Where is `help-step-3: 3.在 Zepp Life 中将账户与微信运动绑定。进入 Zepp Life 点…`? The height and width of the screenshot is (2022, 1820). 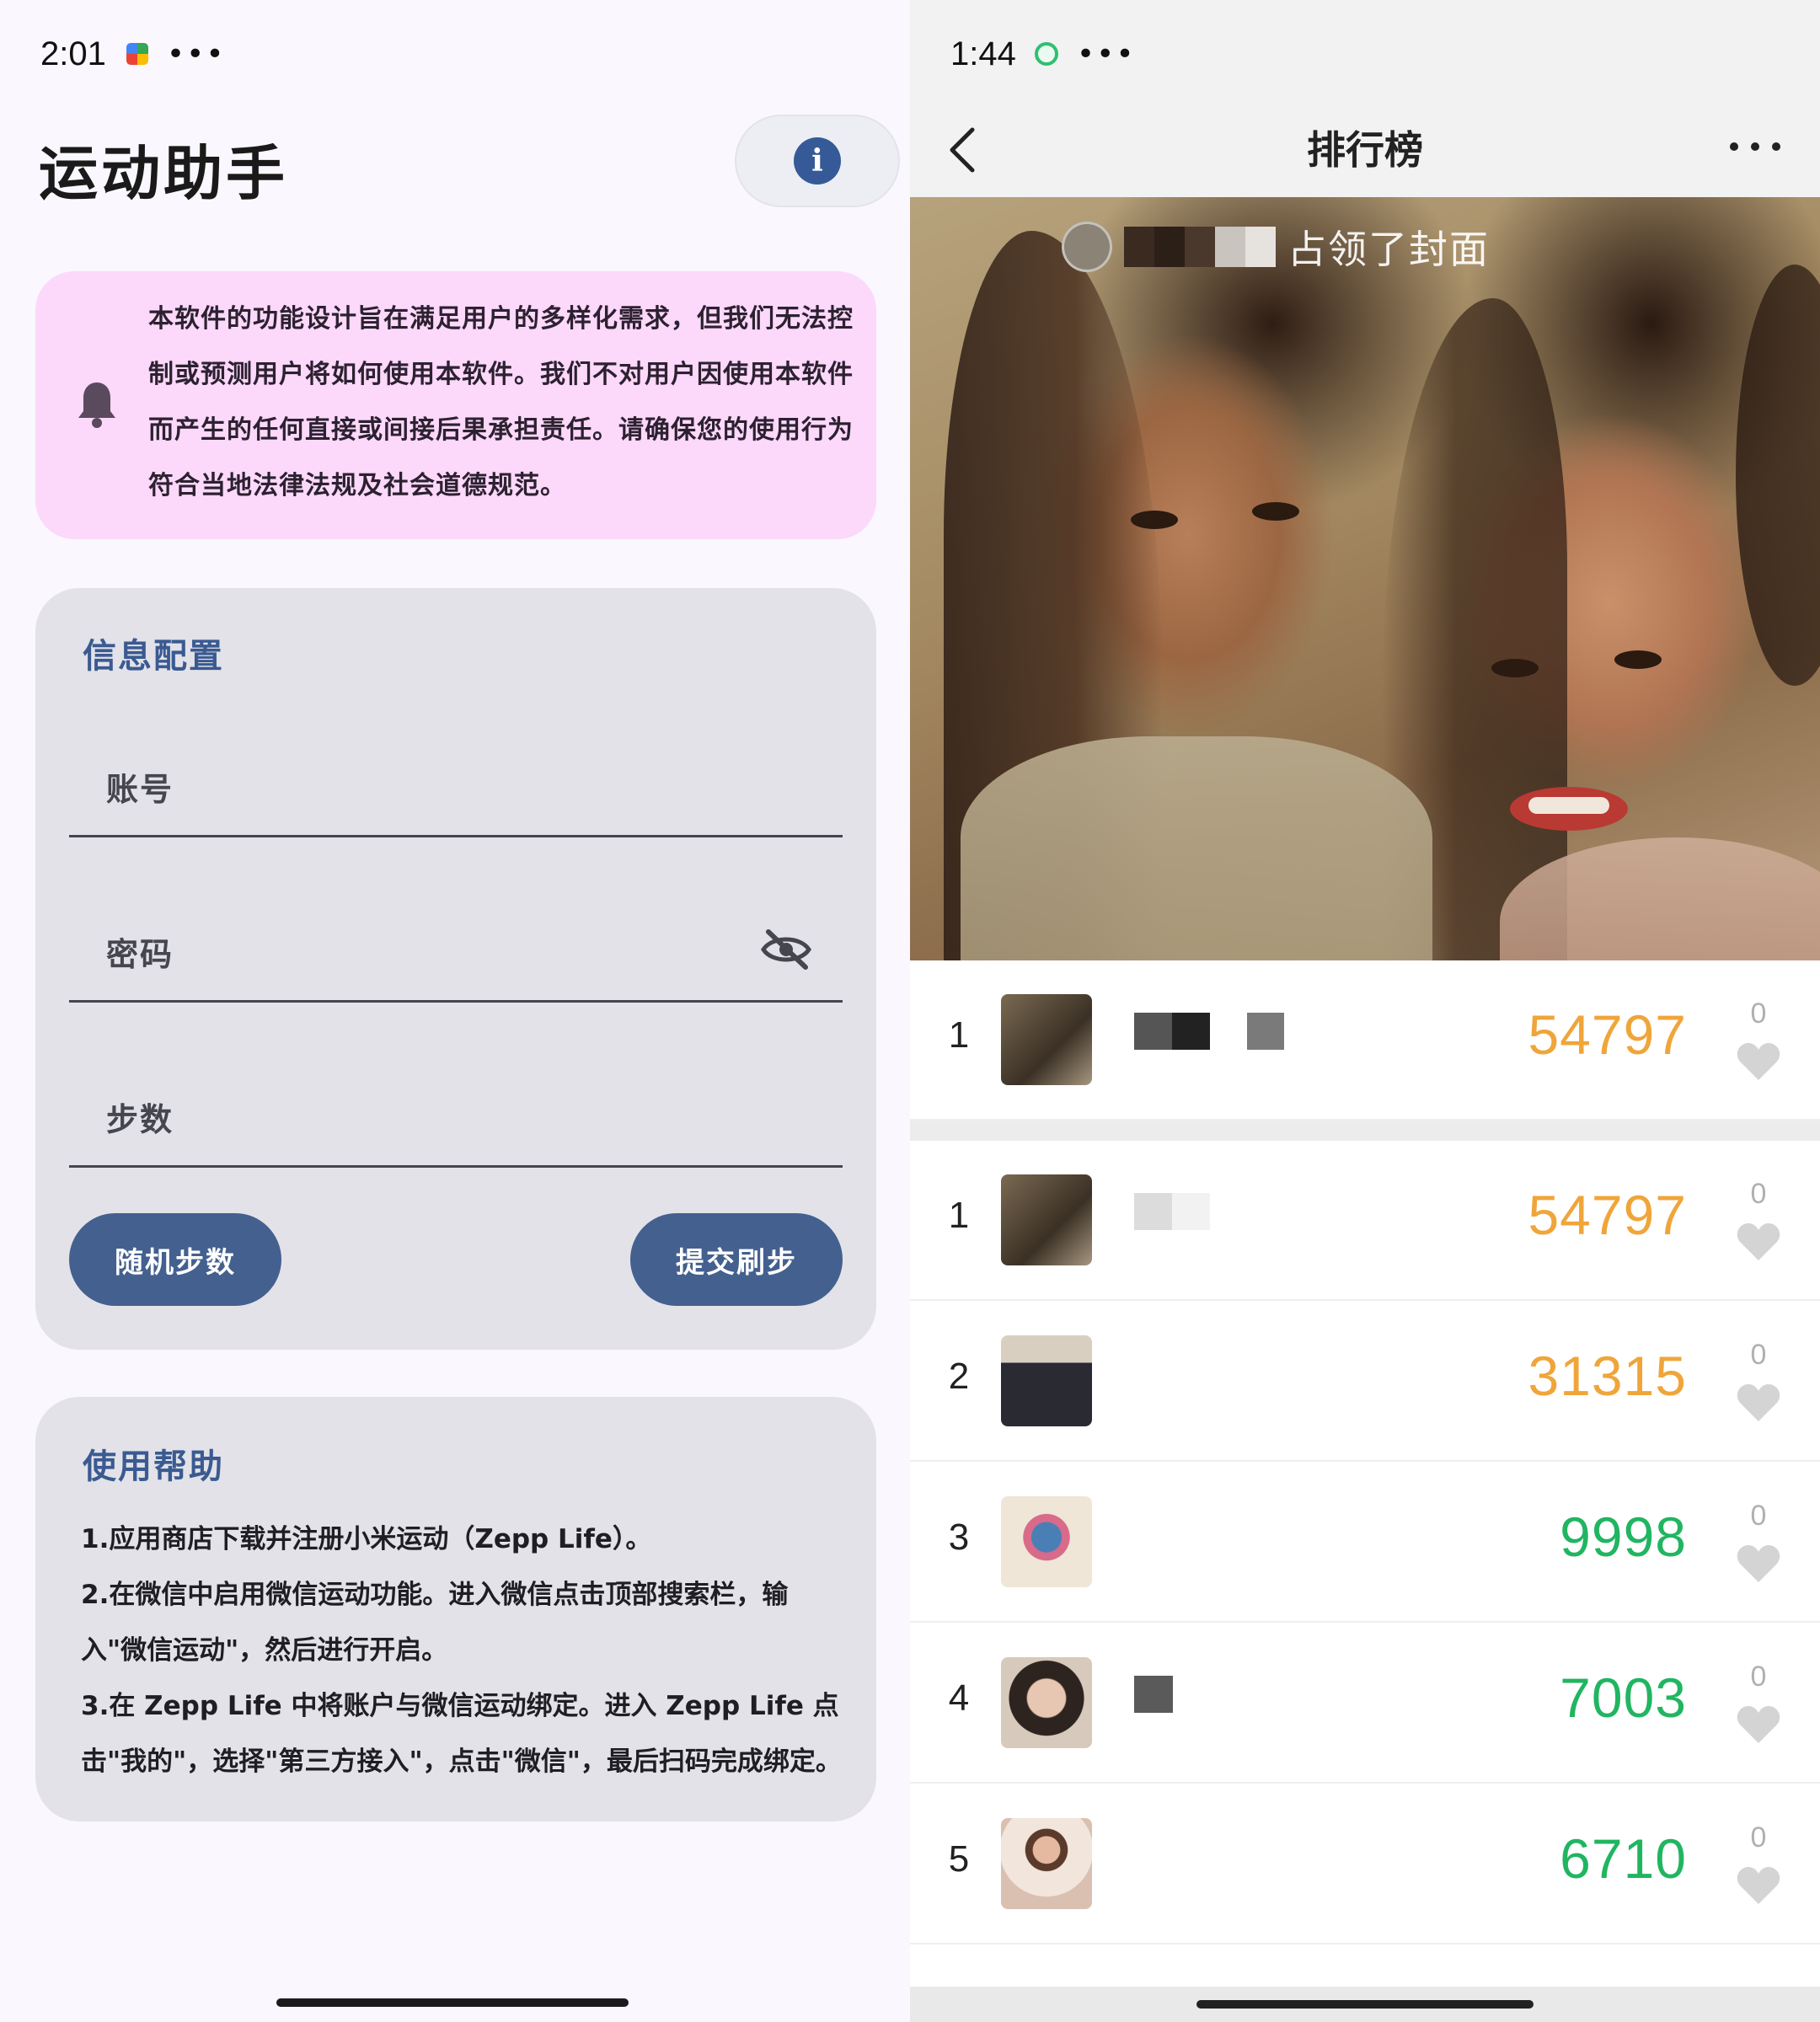 help-step-3: 3.在 Zepp Life 中将账户与微信运动绑定。进入 Zepp Life 点… is located at coordinates (461, 1734).